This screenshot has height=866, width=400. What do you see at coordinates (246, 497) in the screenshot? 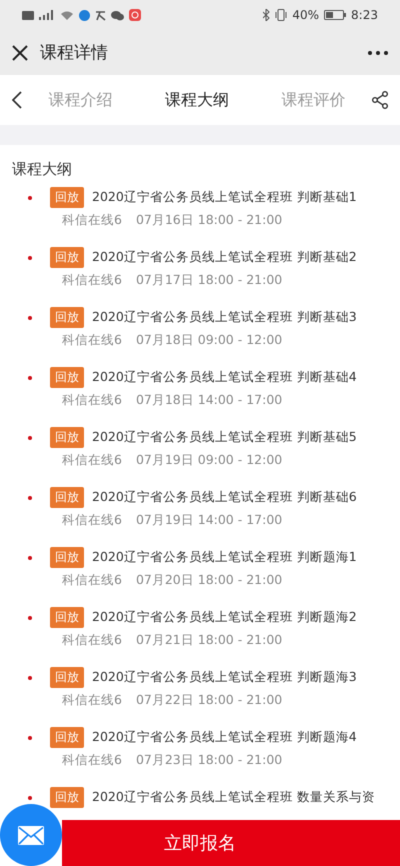
I see `lesson-title: 2020辽宁省公务员线上笔试全程班 判断基础6` at bounding box center [246, 497].